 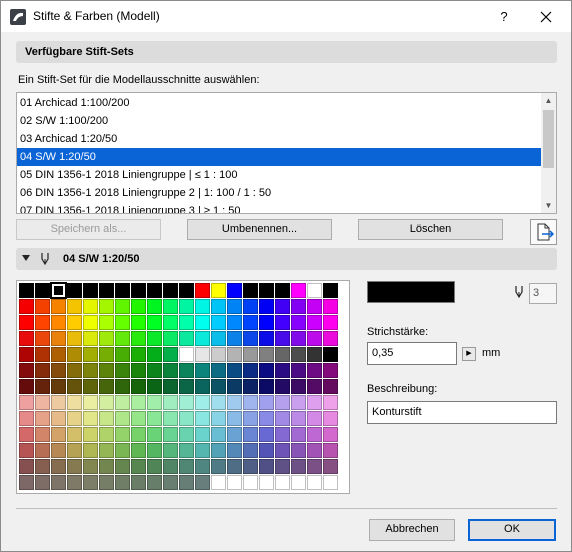 What do you see at coordinates (279, 121) in the screenshot?
I see `pen-set-item: 02 S/W 1:100/200` at bounding box center [279, 121].